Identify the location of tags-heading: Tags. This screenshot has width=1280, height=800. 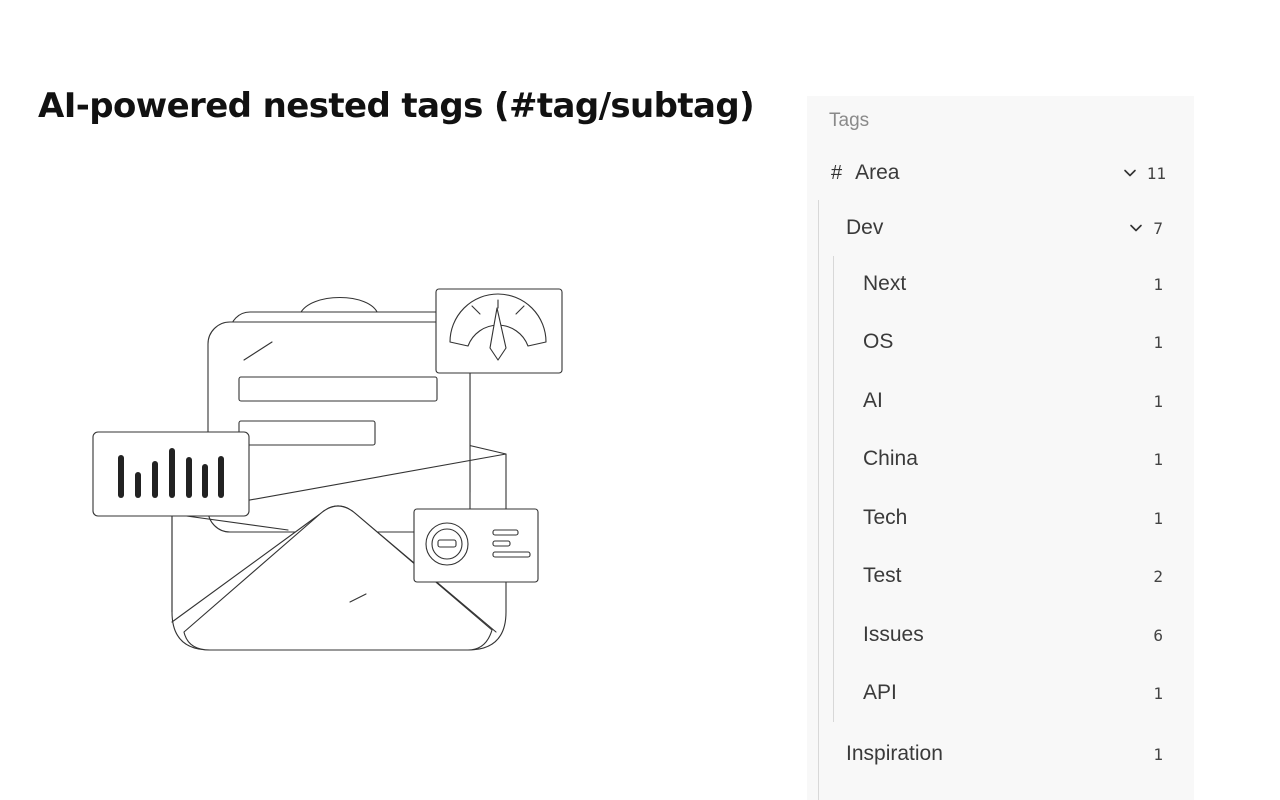
(849, 120).